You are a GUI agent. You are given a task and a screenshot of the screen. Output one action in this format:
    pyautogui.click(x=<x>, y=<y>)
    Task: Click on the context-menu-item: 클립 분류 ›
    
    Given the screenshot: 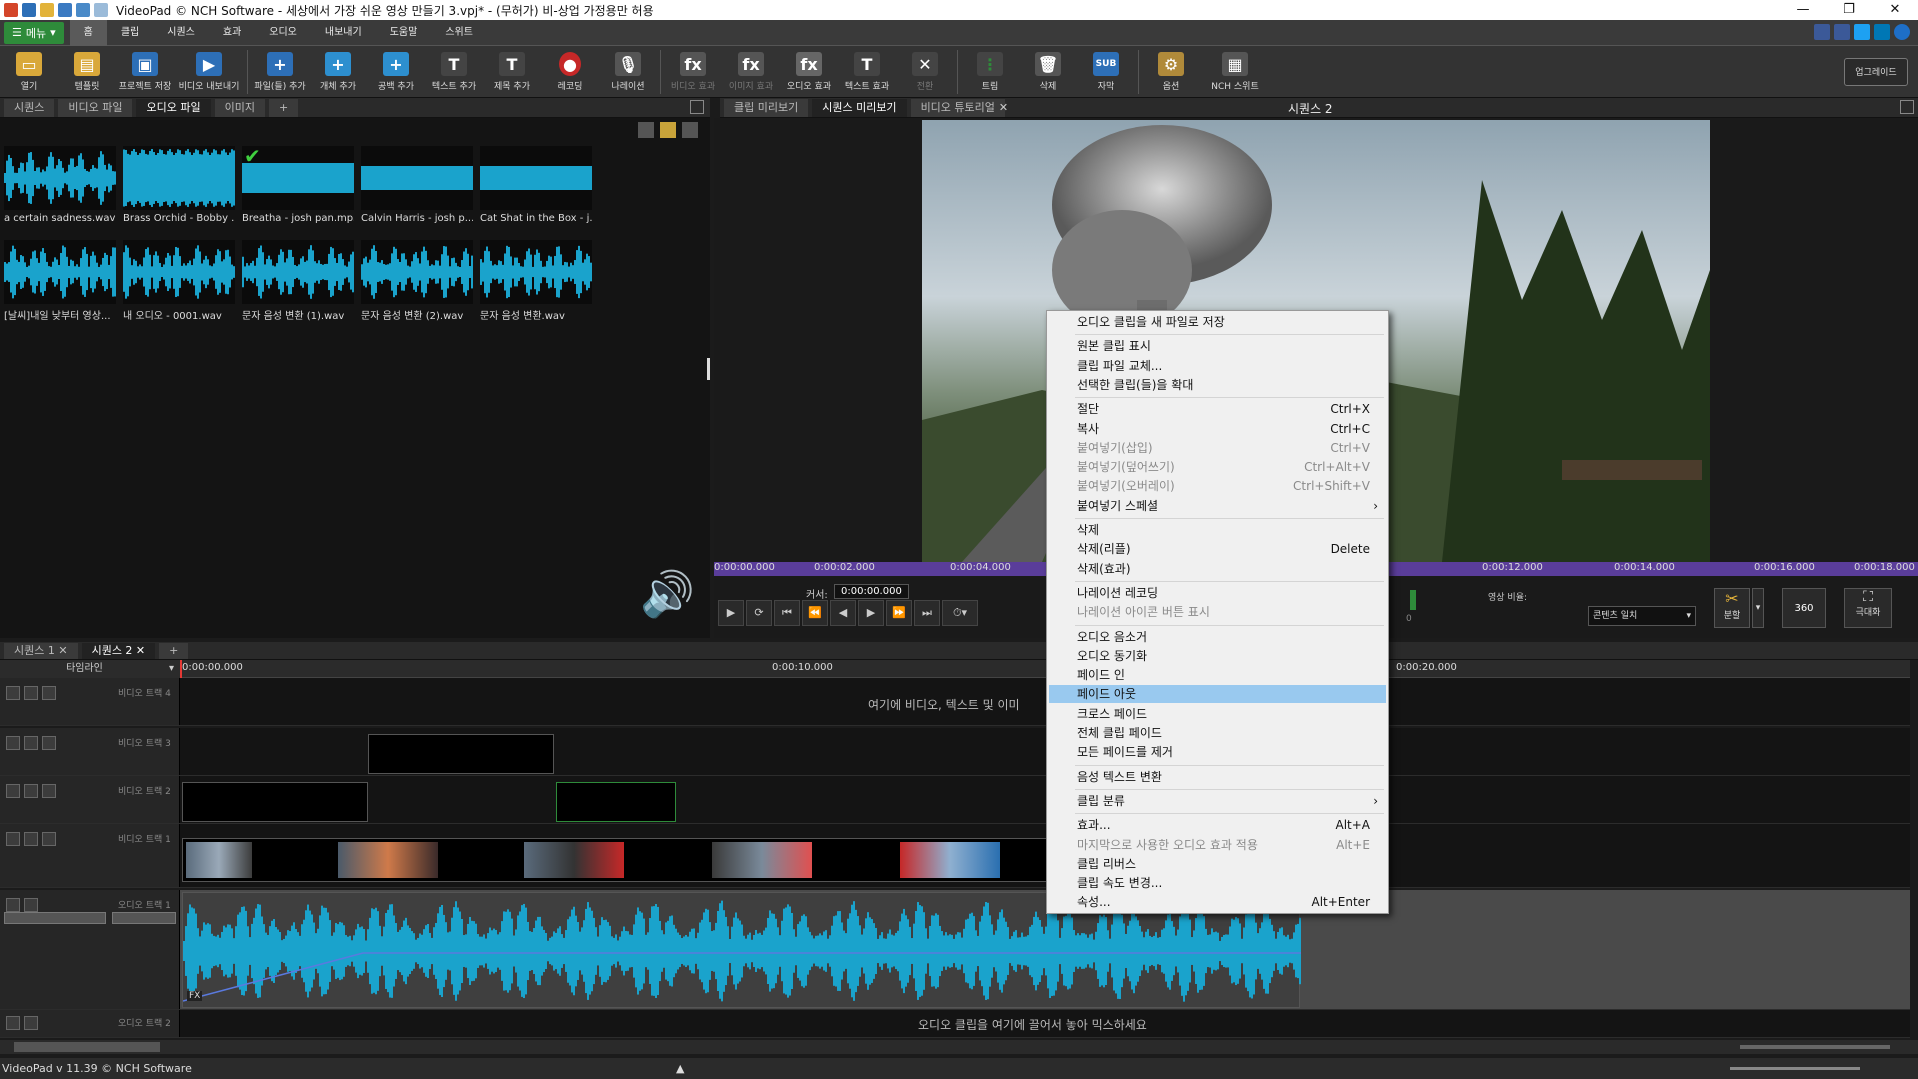 What is the action you would take?
    pyautogui.click(x=1217, y=801)
    